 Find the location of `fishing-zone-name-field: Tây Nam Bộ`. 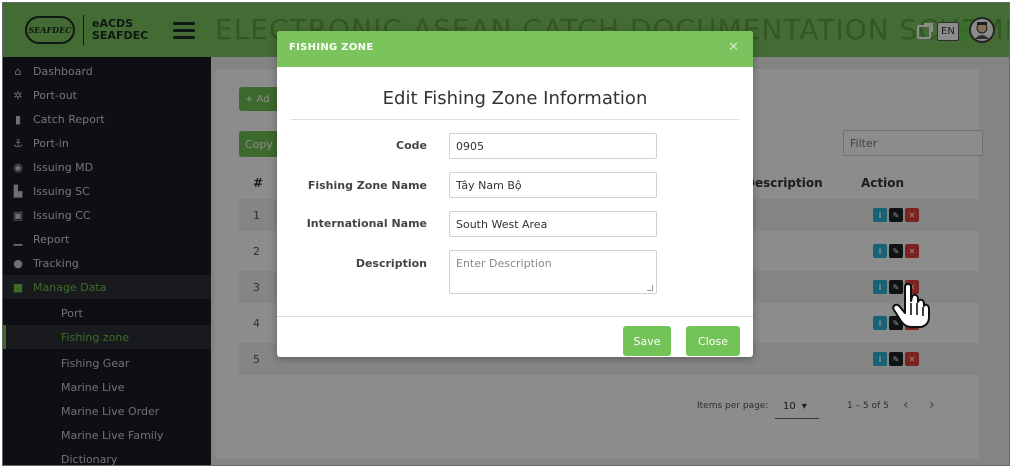

fishing-zone-name-field: Tây Nam Bộ is located at coordinates (553, 185).